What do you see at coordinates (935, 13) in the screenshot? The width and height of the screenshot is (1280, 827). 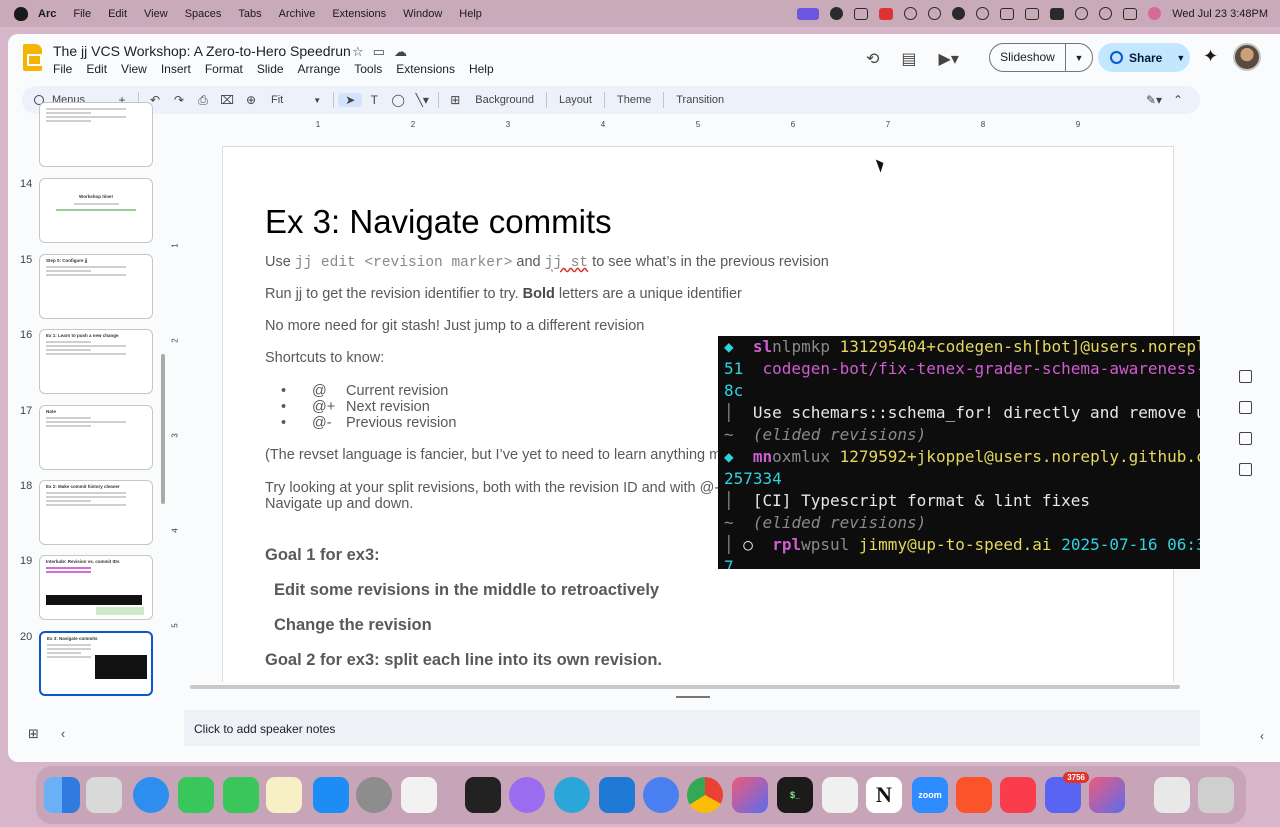 I see `clipboard-icon` at bounding box center [935, 13].